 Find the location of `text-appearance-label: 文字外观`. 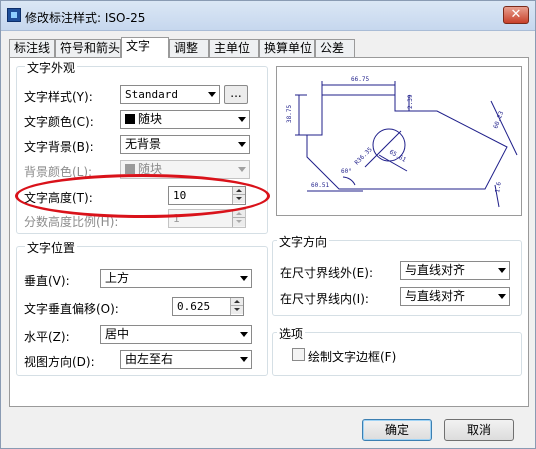

text-appearance-label: 文字外观 is located at coordinates (51, 67).